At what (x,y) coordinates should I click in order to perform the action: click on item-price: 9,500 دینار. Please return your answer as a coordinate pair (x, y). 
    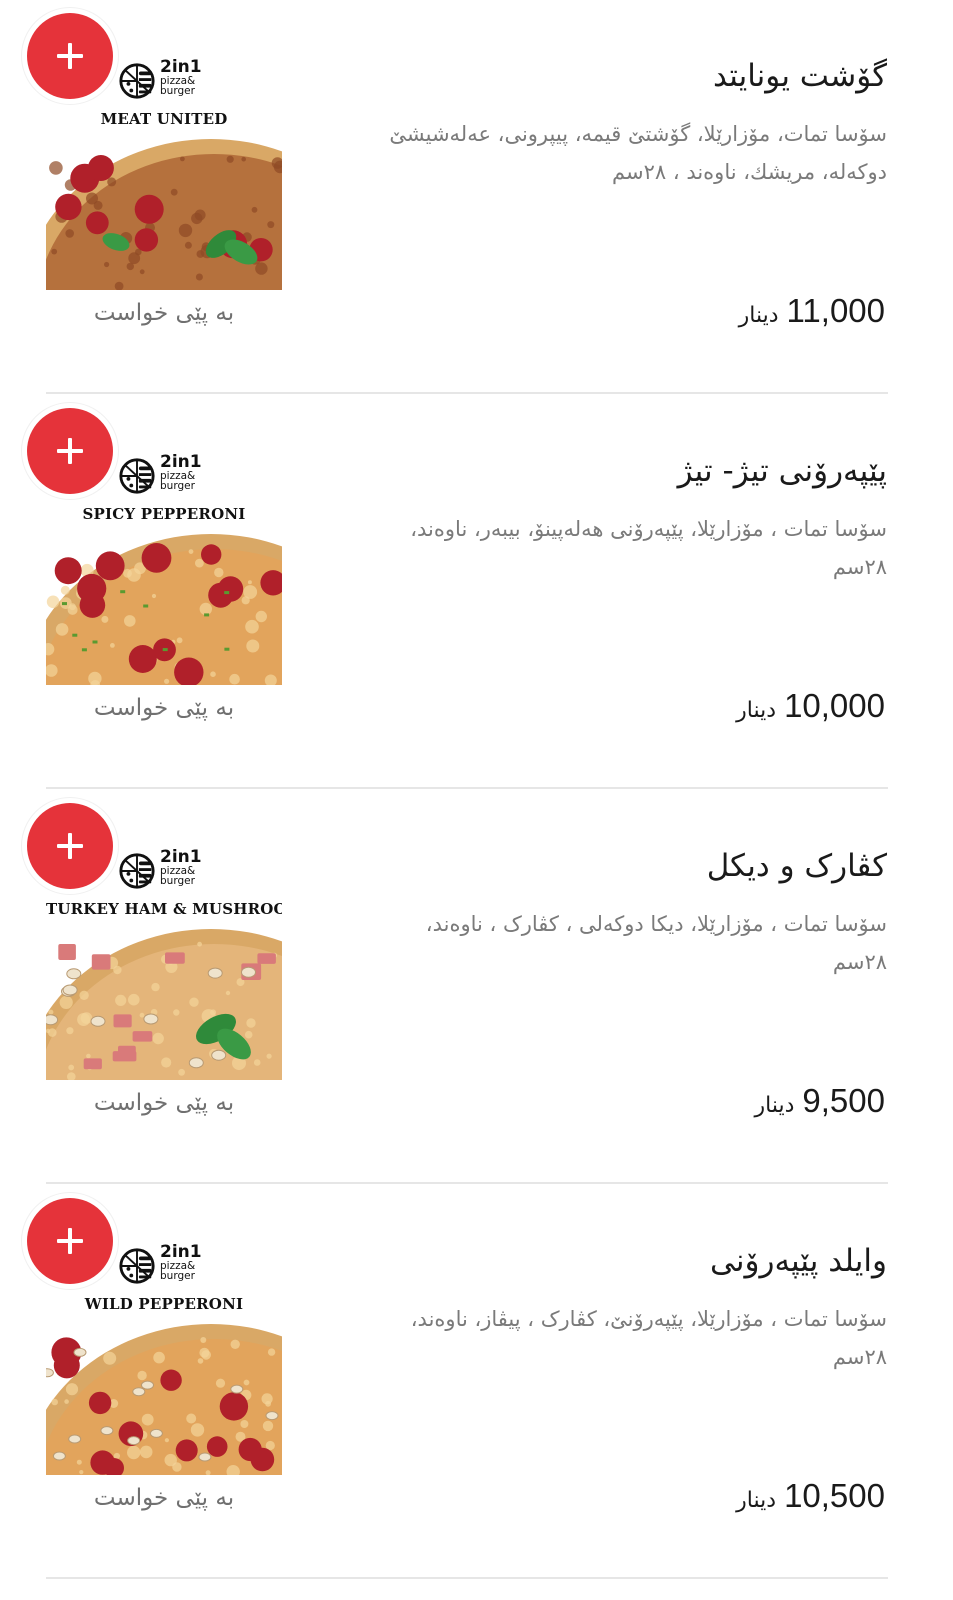
    Looking at the image, I should click on (820, 1101).